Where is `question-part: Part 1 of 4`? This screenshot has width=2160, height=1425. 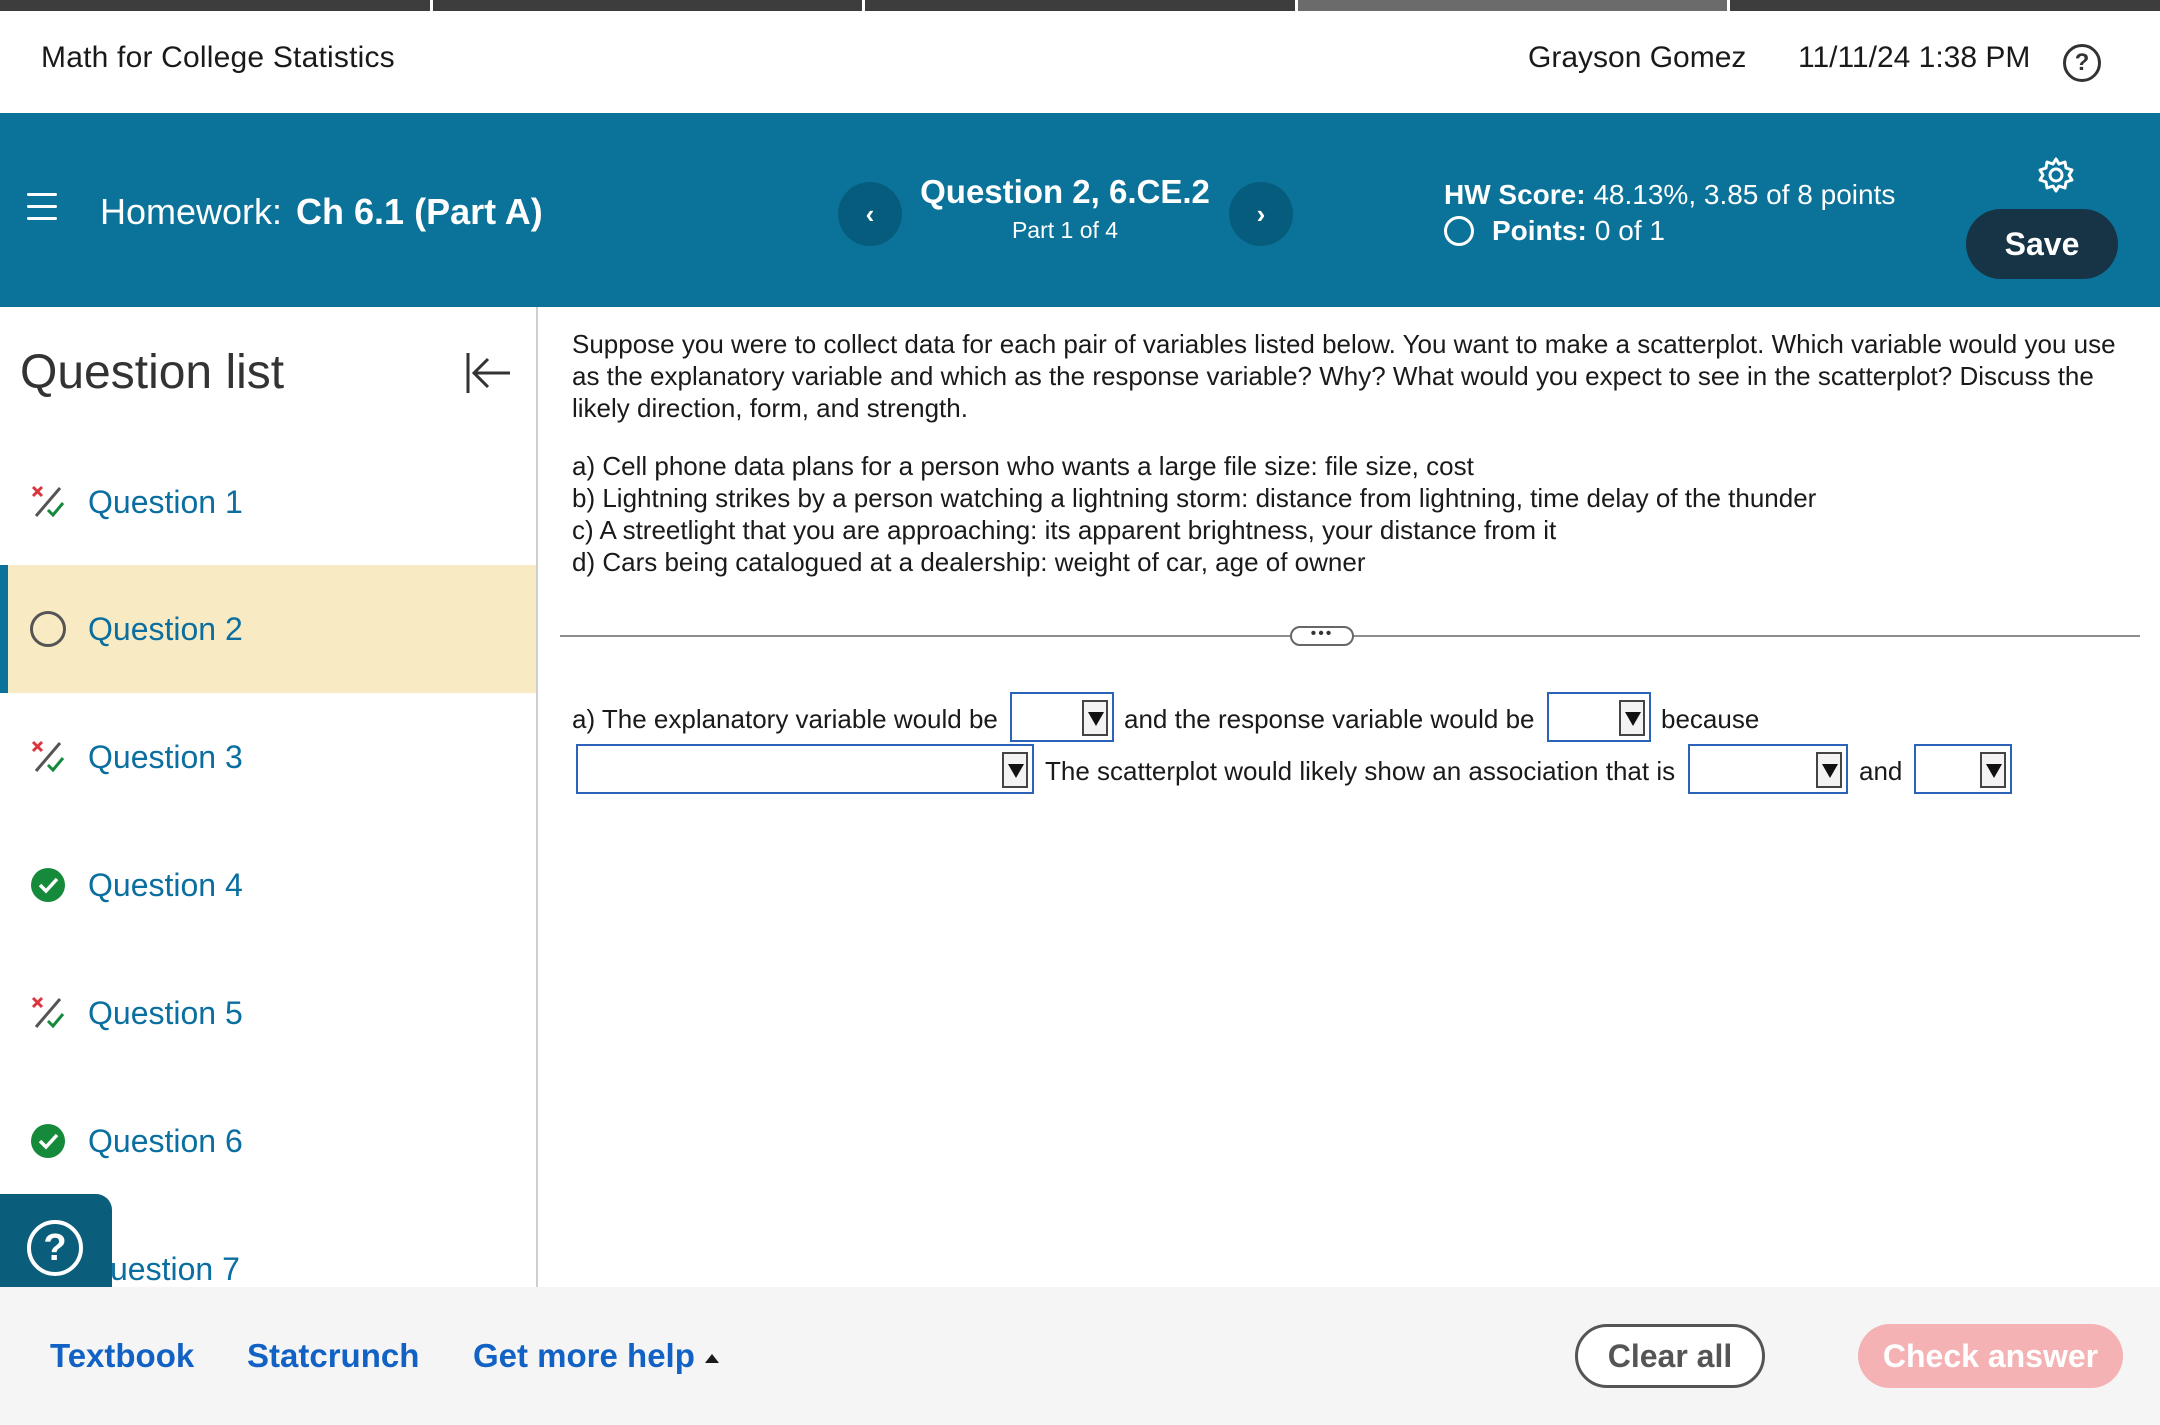 question-part: Part 1 of 4 is located at coordinates (1065, 230).